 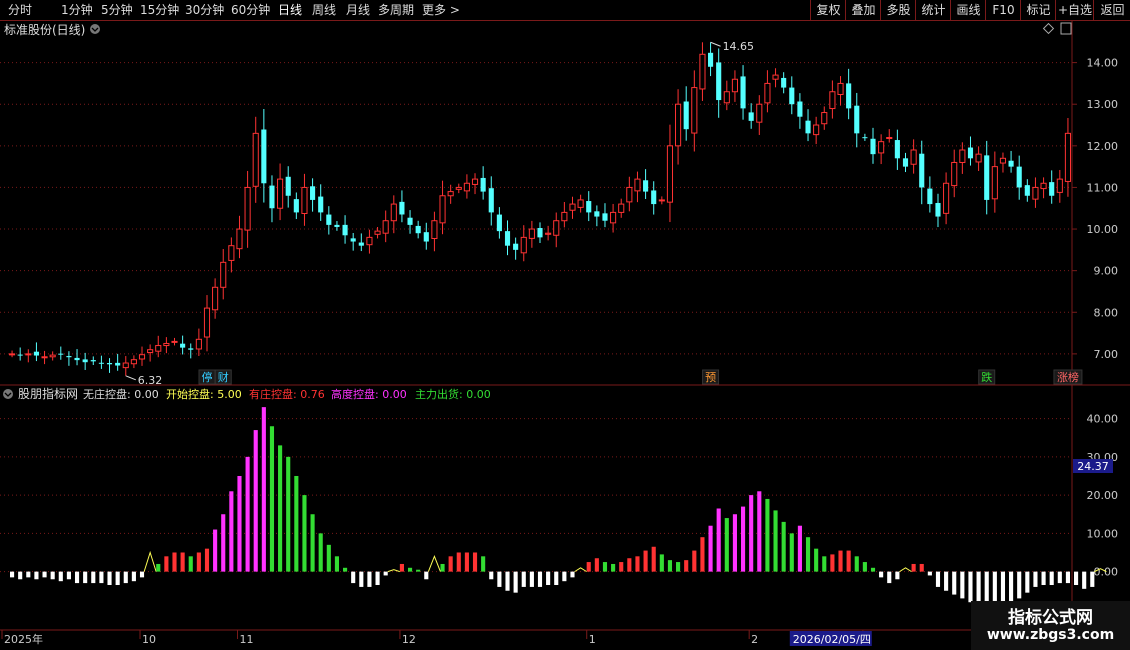 What do you see at coordinates (204, 10) in the screenshot?
I see `period-tab-4: 30分钟` at bounding box center [204, 10].